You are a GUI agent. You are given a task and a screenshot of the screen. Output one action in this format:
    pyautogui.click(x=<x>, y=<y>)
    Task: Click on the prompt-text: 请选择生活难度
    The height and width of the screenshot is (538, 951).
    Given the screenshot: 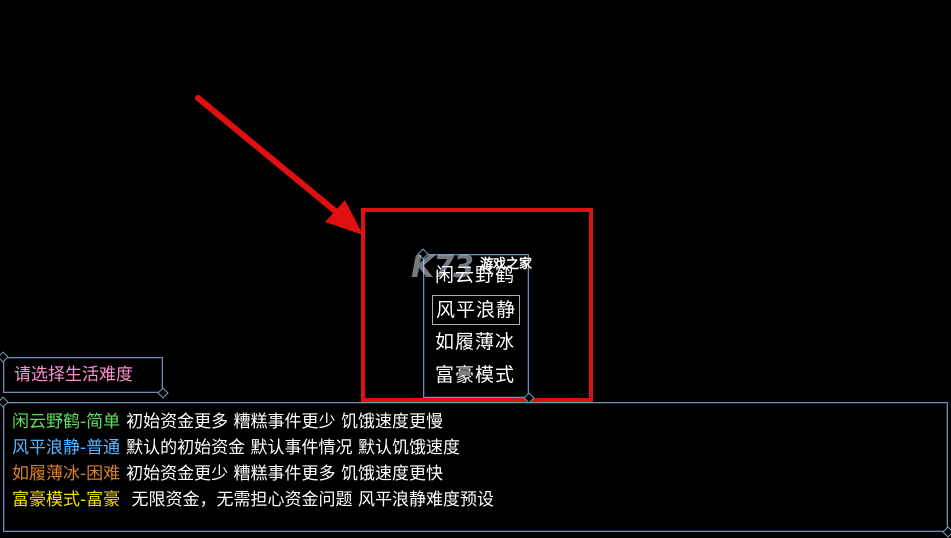 What is the action you would take?
    pyautogui.click(x=73, y=375)
    